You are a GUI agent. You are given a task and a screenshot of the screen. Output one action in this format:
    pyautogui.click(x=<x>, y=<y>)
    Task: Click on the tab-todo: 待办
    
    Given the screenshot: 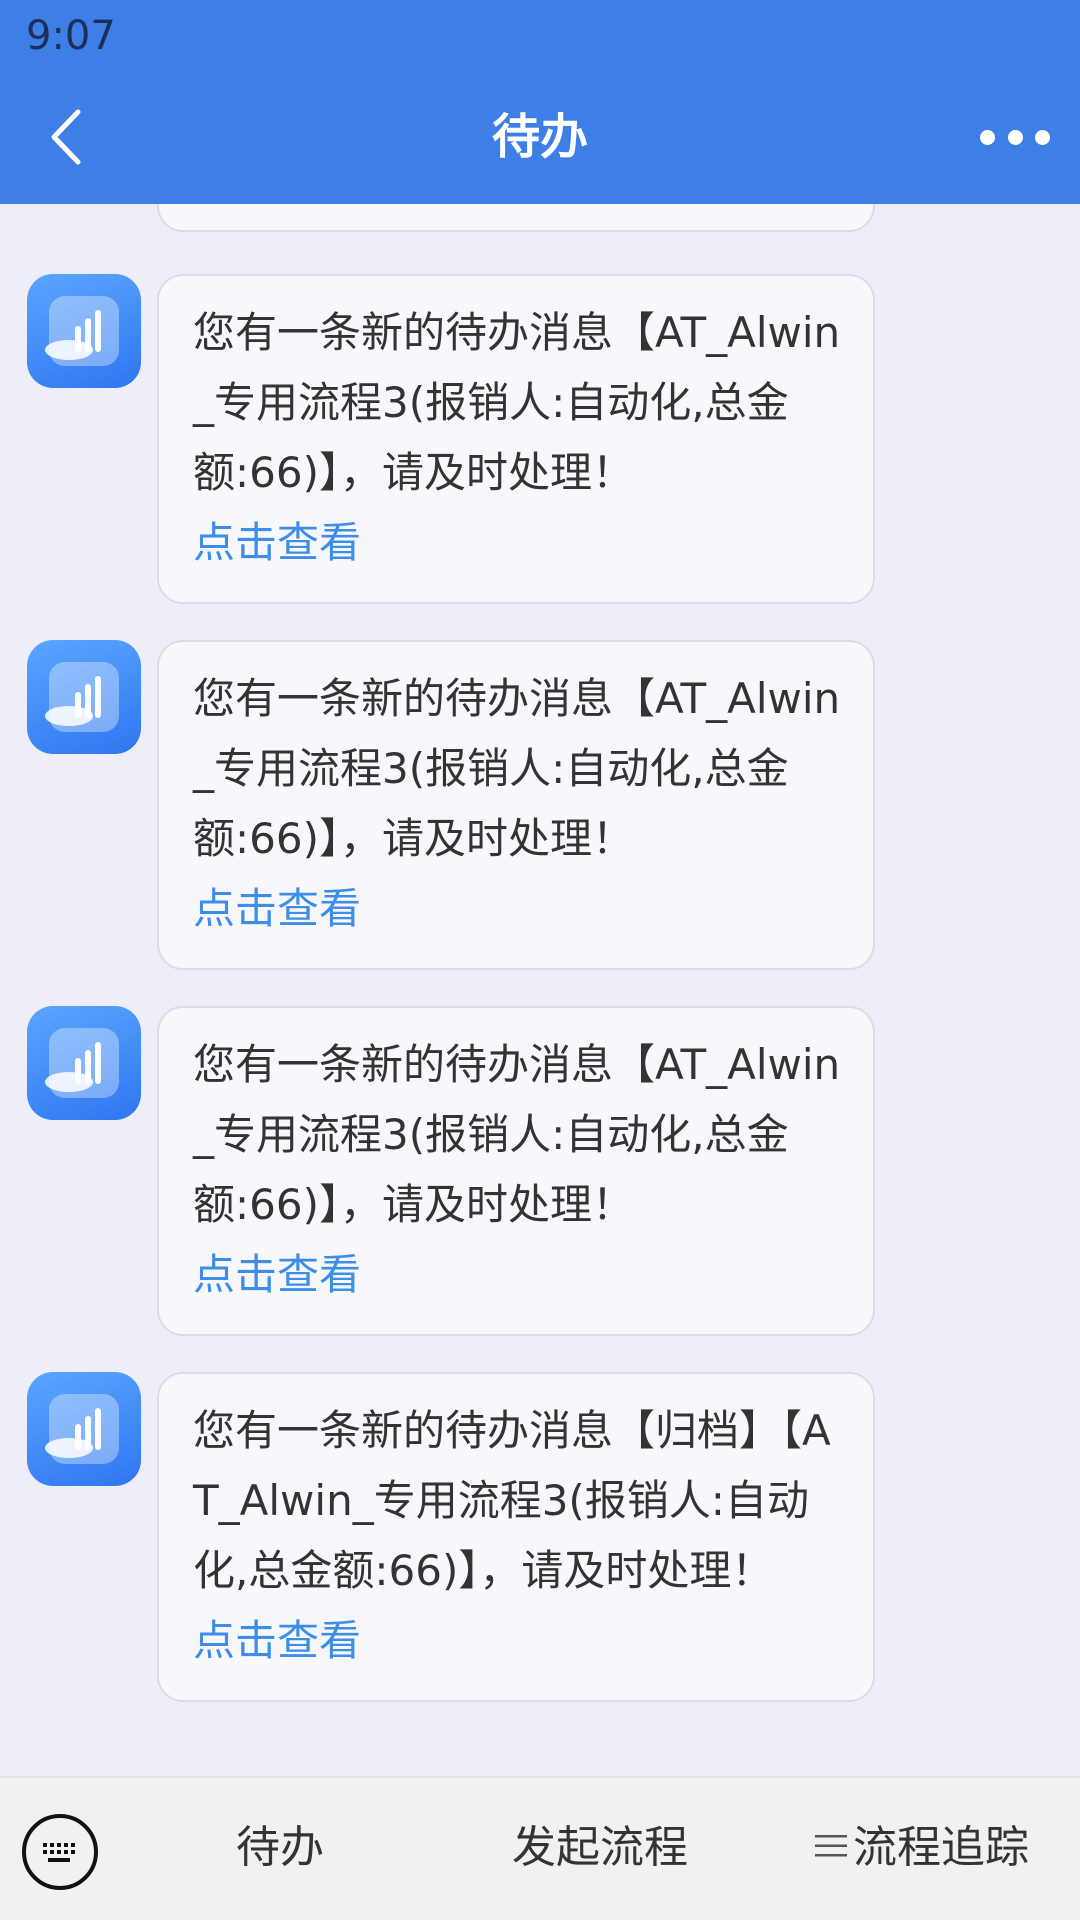 What is the action you would take?
    pyautogui.click(x=280, y=1848)
    